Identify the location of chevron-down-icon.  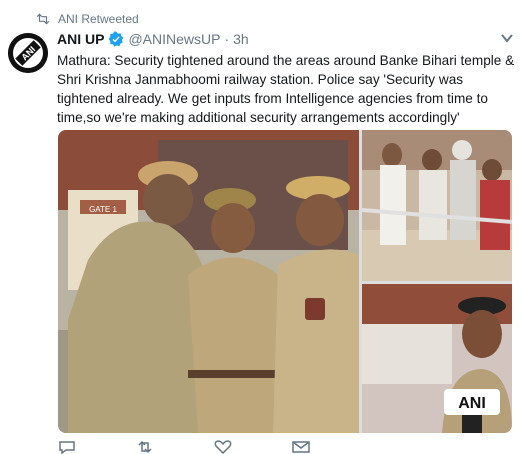
(507, 38).